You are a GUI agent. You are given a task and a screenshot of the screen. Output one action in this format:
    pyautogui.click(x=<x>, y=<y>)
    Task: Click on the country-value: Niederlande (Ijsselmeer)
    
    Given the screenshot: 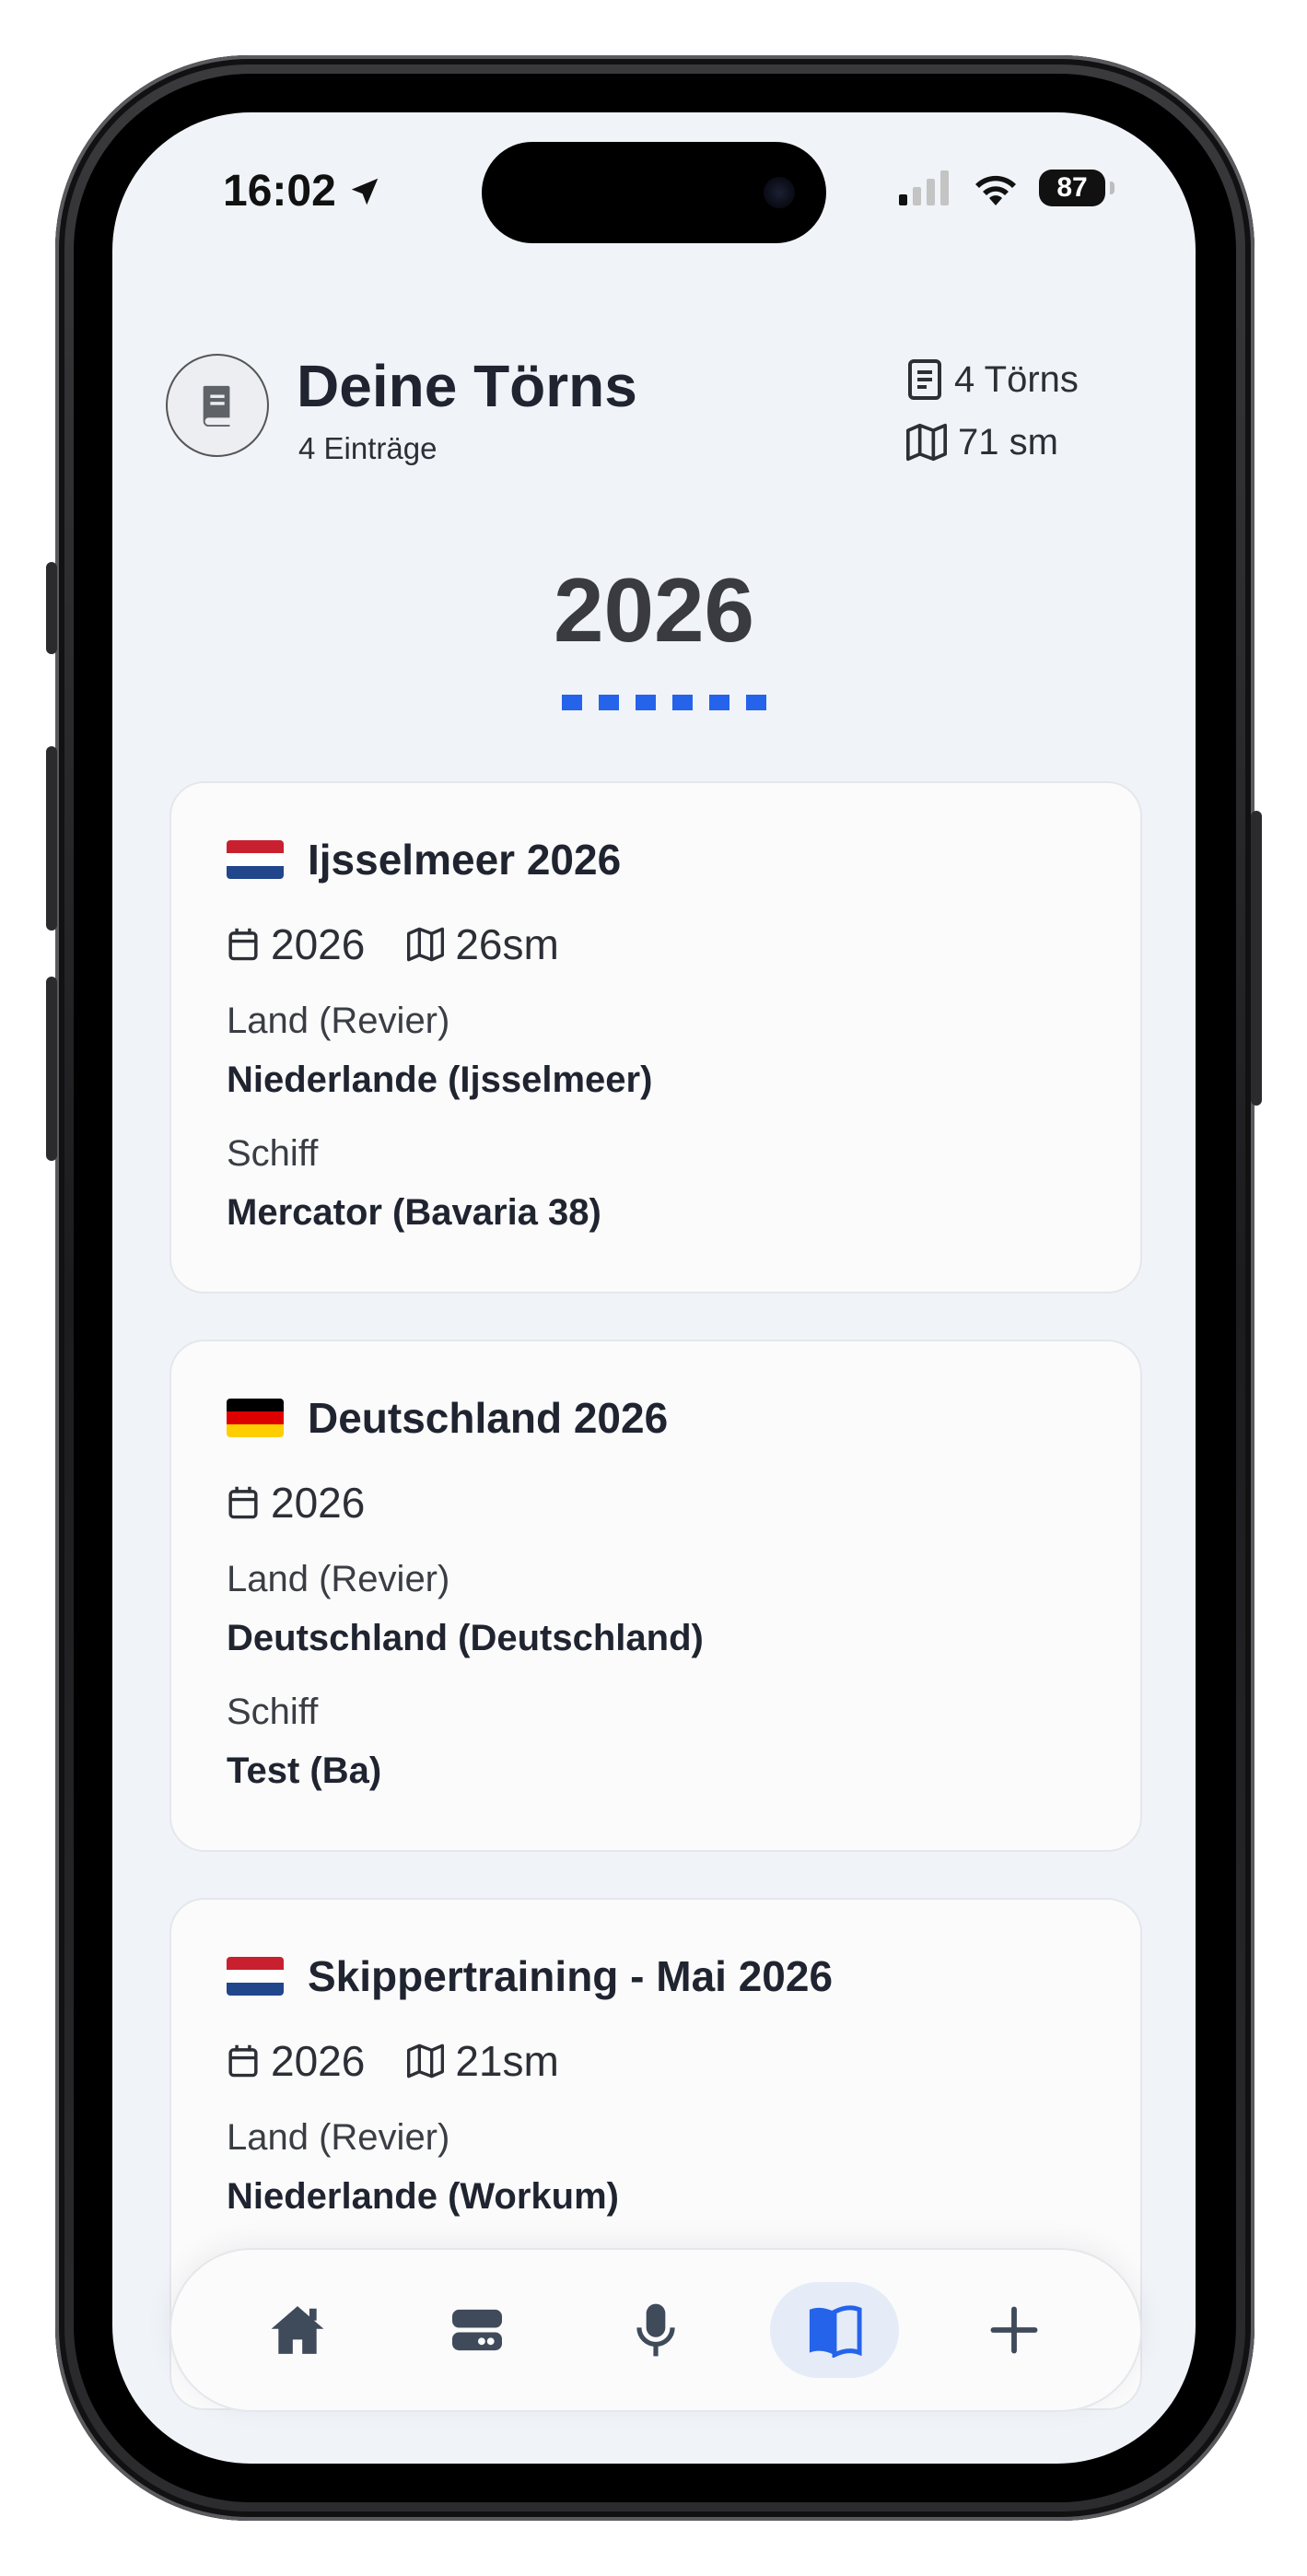 What is the action you would take?
    pyautogui.click(x=440, y=1080)
    